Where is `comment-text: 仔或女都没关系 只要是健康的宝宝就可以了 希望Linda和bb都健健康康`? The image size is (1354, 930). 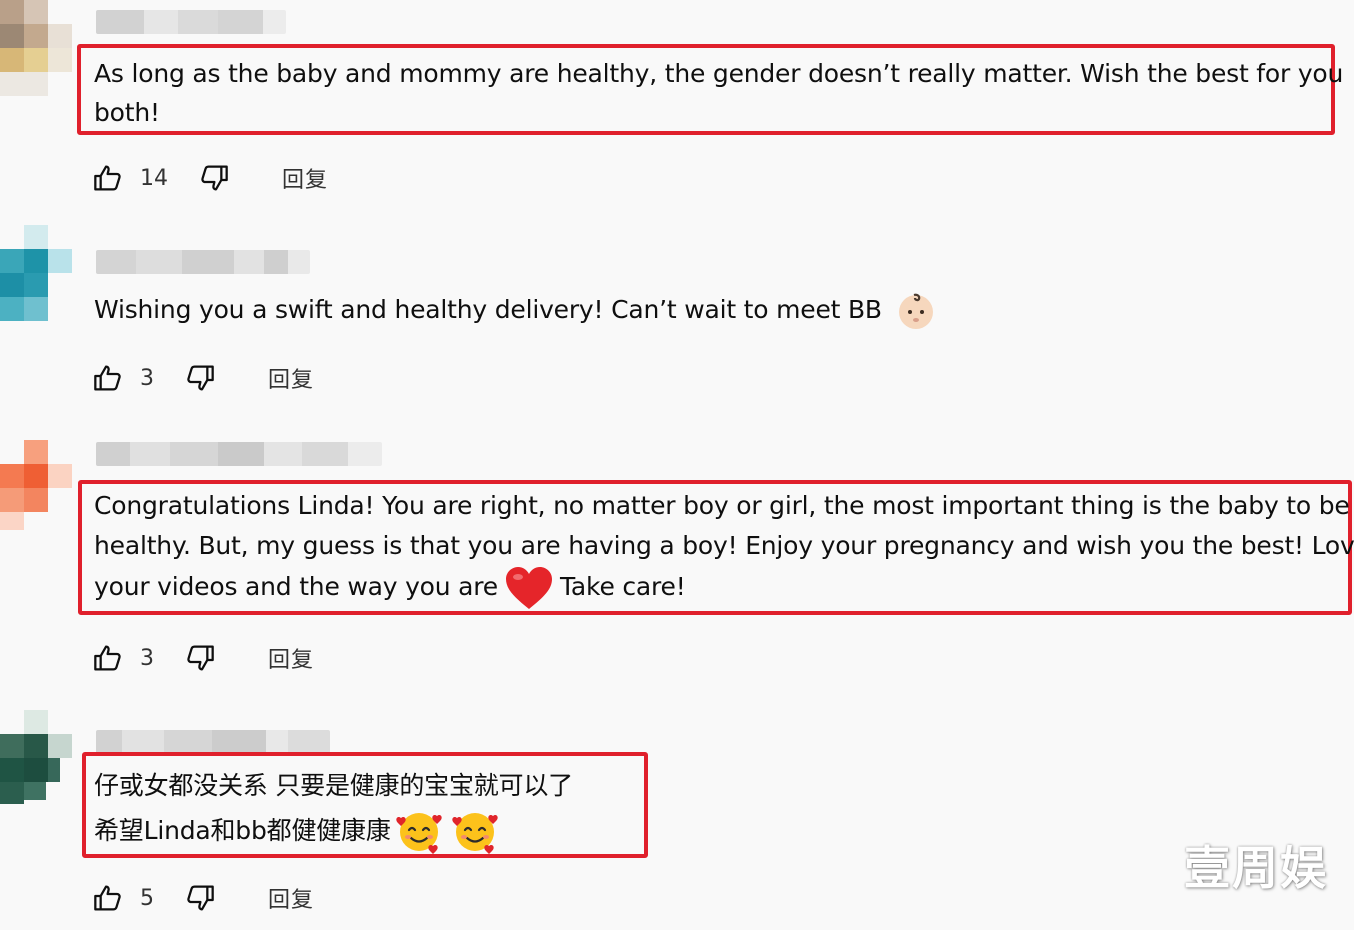 comment-text: 仔或女都没关系 只要是健康的宝宝就可以了 希望Linda和bb都健健康康 is located at coordinates (333, 810).